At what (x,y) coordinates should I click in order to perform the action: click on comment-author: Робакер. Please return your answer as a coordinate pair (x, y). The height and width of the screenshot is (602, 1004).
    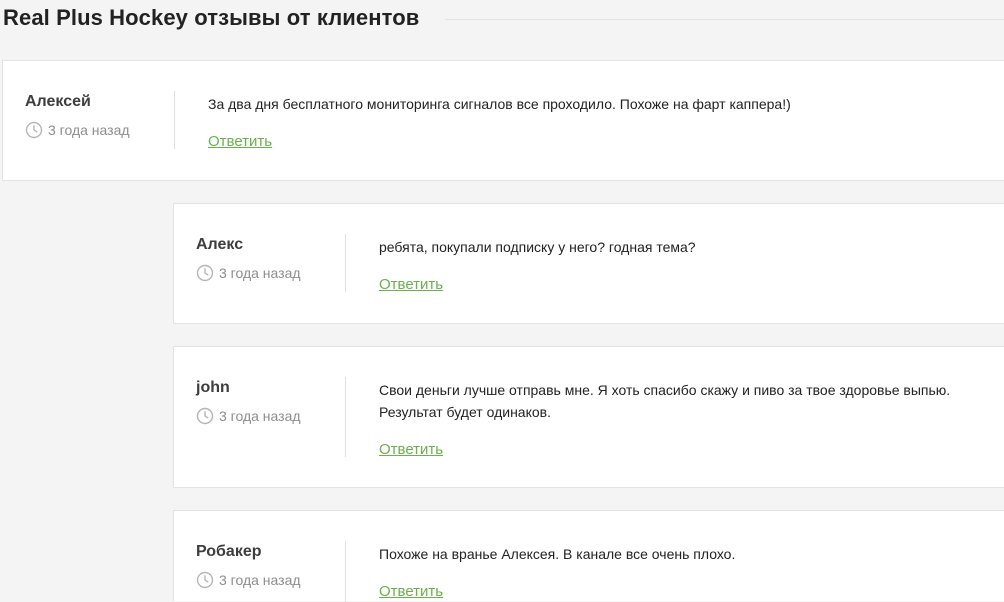
    Looking at the image, I should click on (229, 551).